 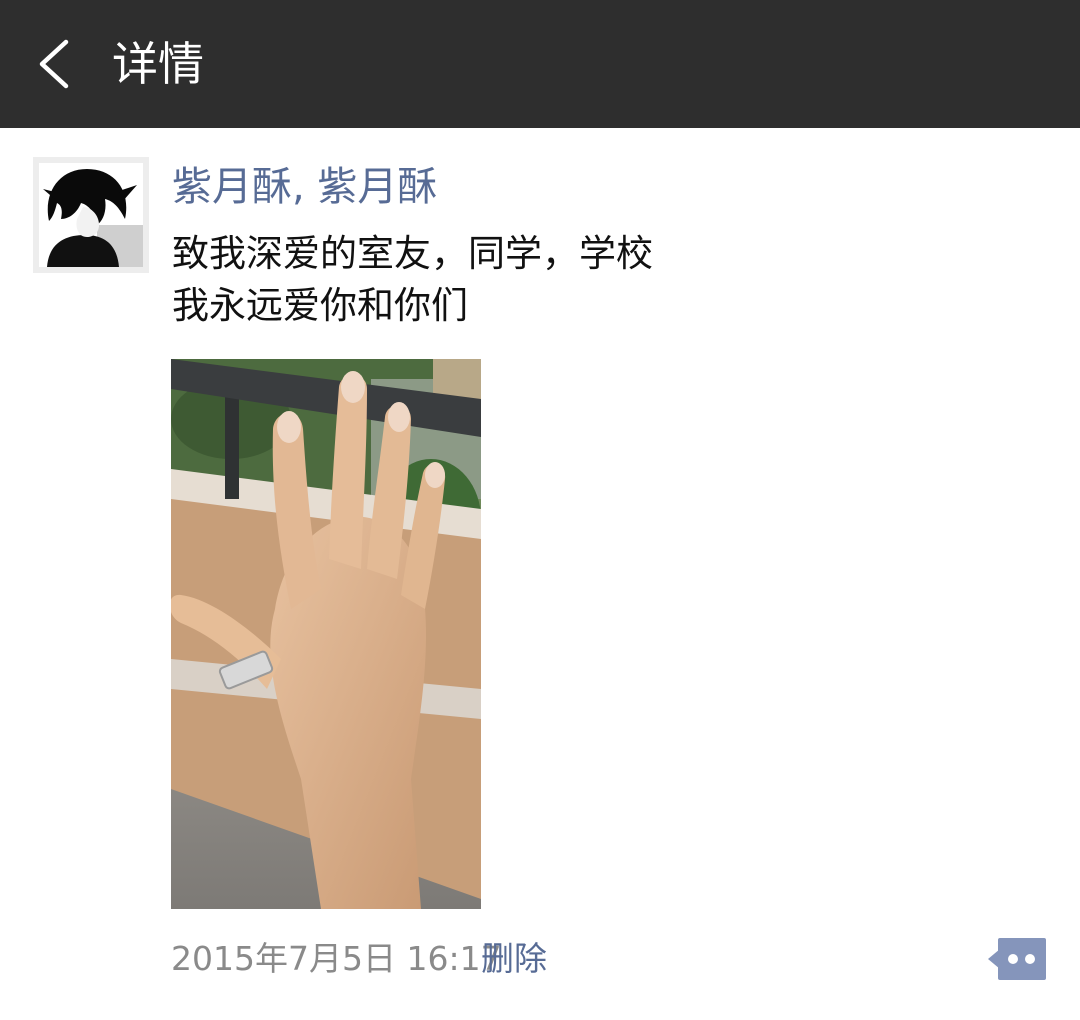 What do you see at coordinates (540, 64) in the screenshot?
I see `navbar: 详情` at bounding box center [540, 64].